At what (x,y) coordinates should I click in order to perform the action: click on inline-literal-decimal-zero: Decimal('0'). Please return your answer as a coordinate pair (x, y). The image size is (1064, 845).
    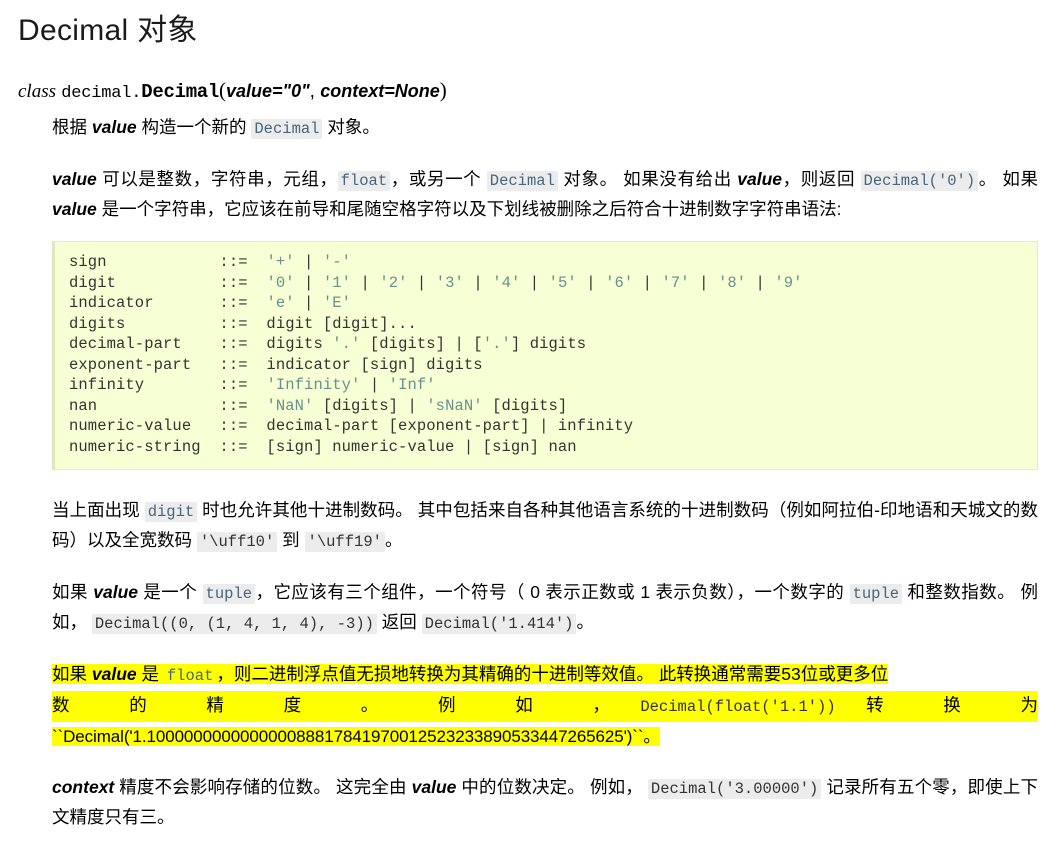
    Looking at the image, I should click on (919, 181).